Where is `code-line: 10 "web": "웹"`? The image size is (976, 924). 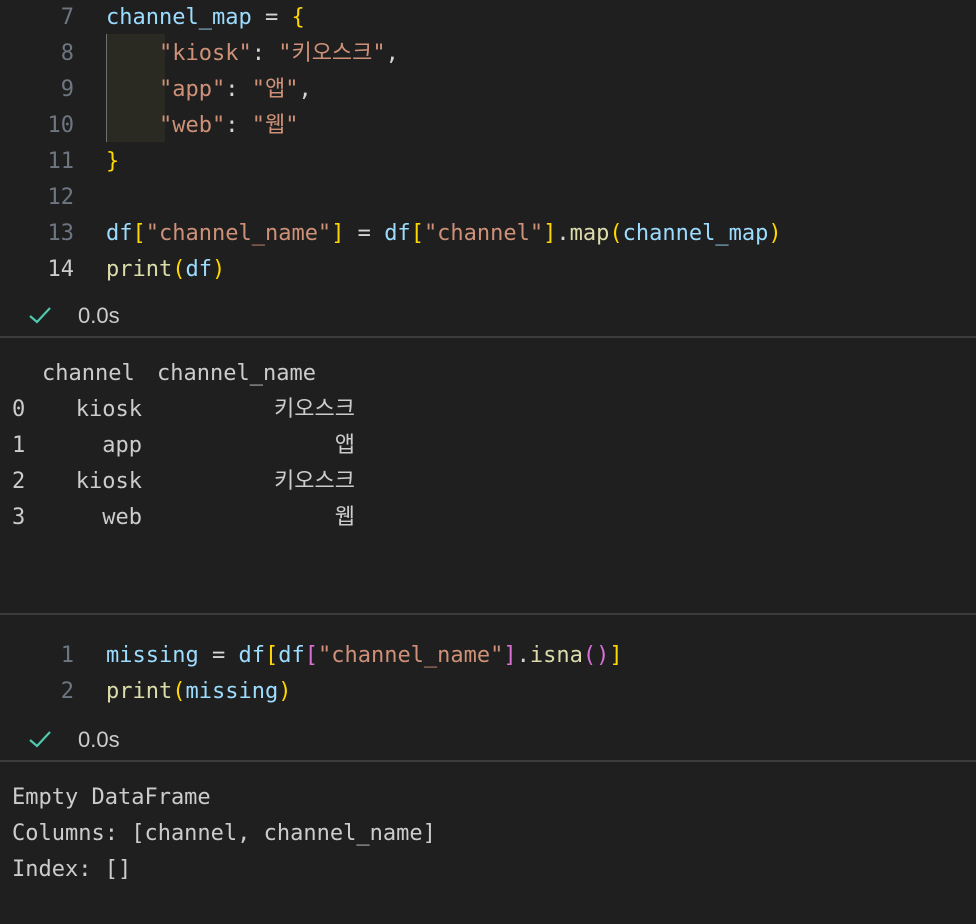 code-line: 10 "web": "웹" is located at coordinates (488, 126).